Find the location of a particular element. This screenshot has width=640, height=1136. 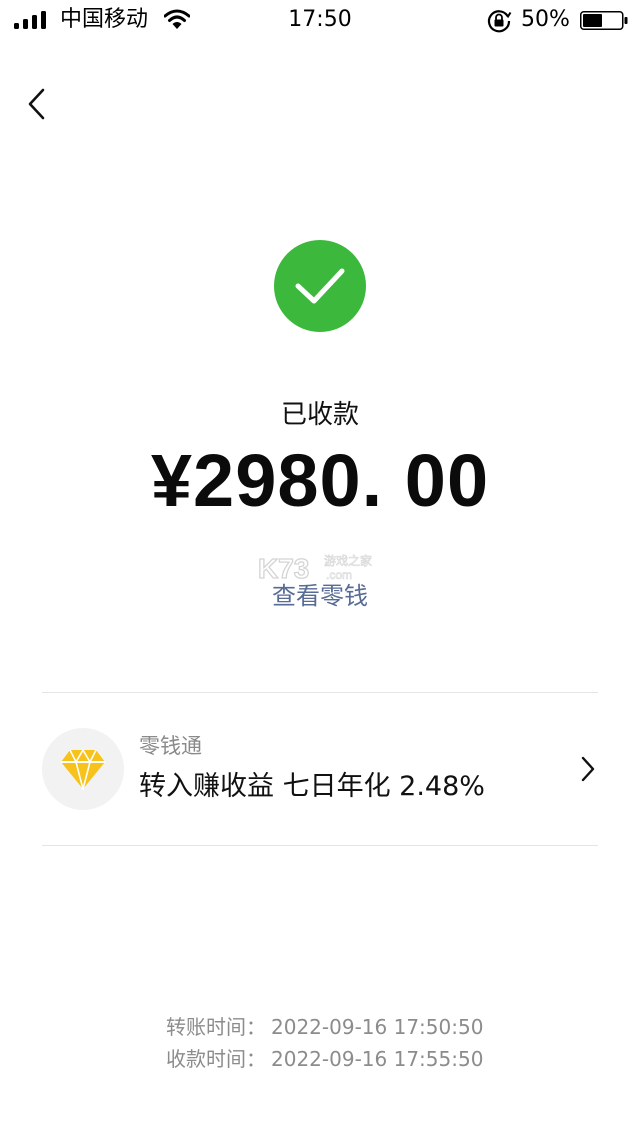

promo-icon-badge is located at coordinates (83, 769).